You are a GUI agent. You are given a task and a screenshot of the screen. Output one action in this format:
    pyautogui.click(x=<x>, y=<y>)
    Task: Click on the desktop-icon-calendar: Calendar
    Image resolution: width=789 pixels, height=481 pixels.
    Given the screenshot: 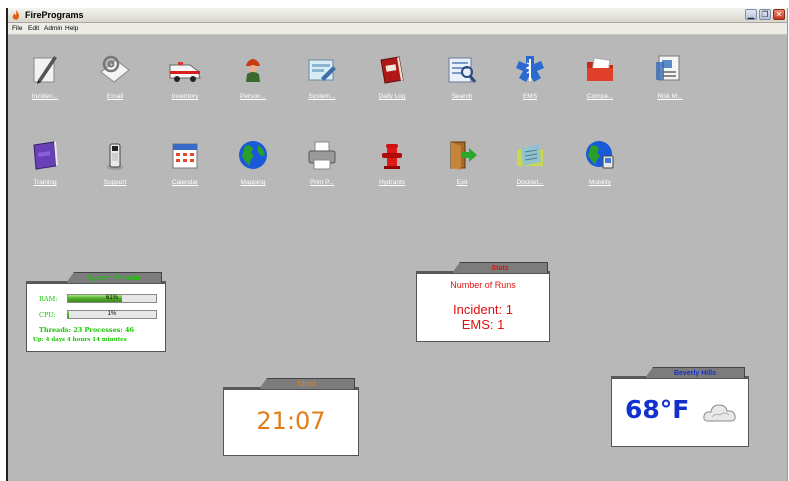 What is the action you would take?
    pyautogui.click(x=185, y=166)
    